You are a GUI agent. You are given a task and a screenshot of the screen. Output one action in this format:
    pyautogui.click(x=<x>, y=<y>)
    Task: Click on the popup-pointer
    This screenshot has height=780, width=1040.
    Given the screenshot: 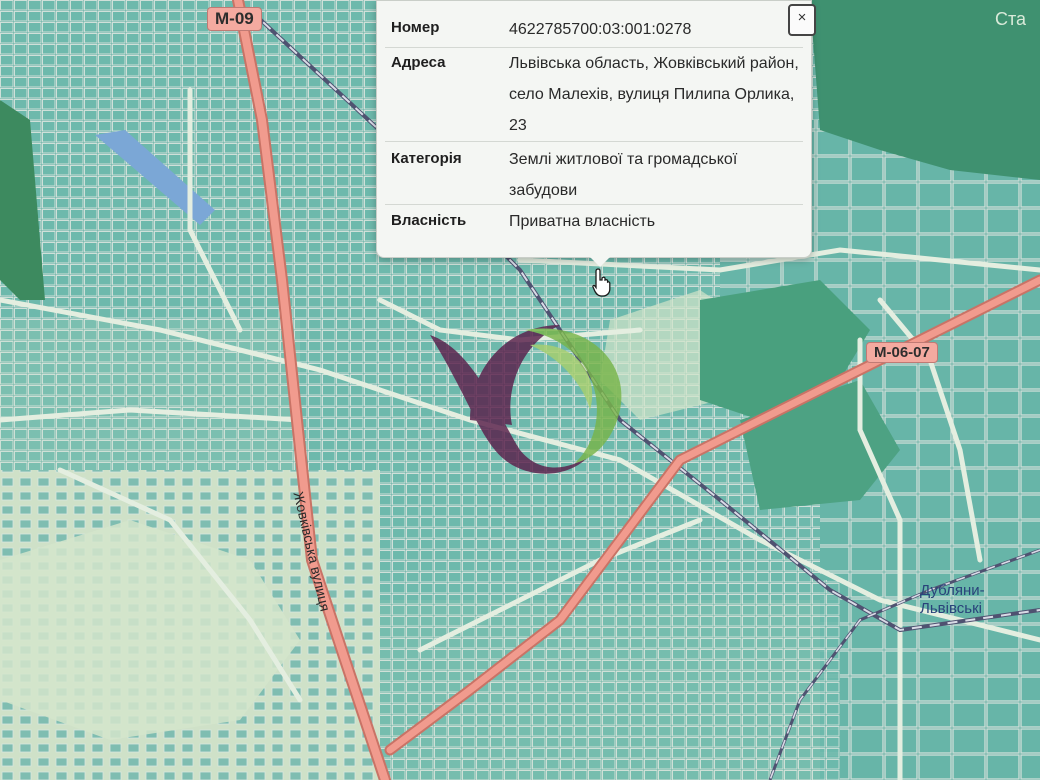 What is the action you would take?
    pyautogui.click(x=600, y=261)
    